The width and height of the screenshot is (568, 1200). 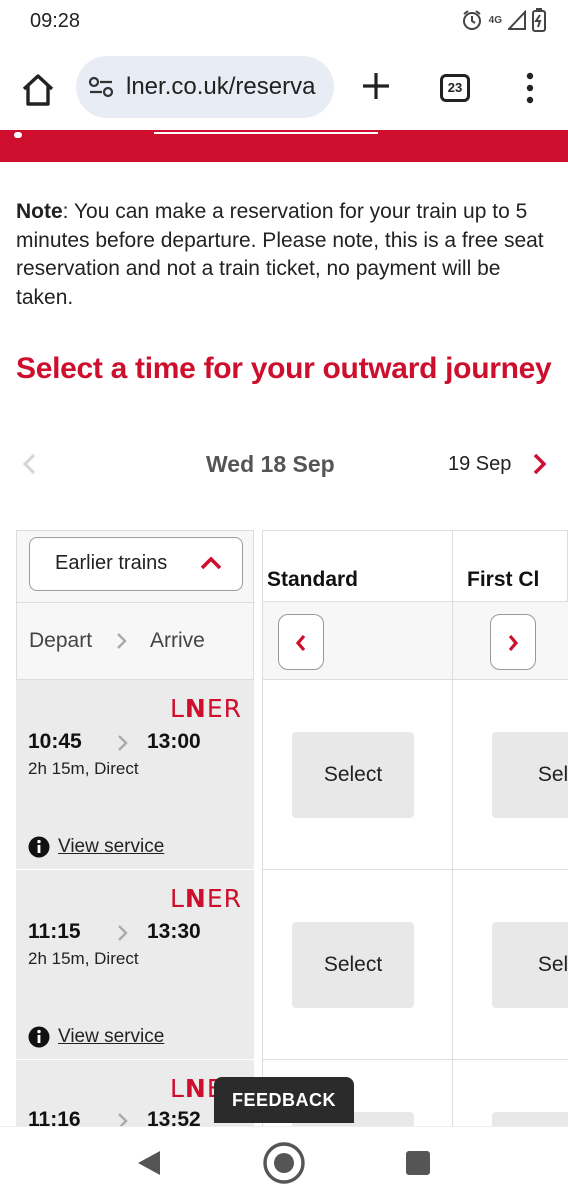 What do you see at coordinates (221, 86) in the screenshot?
I see `url-text: lner.co.uk/reserva` at bounding box center [221, 86].